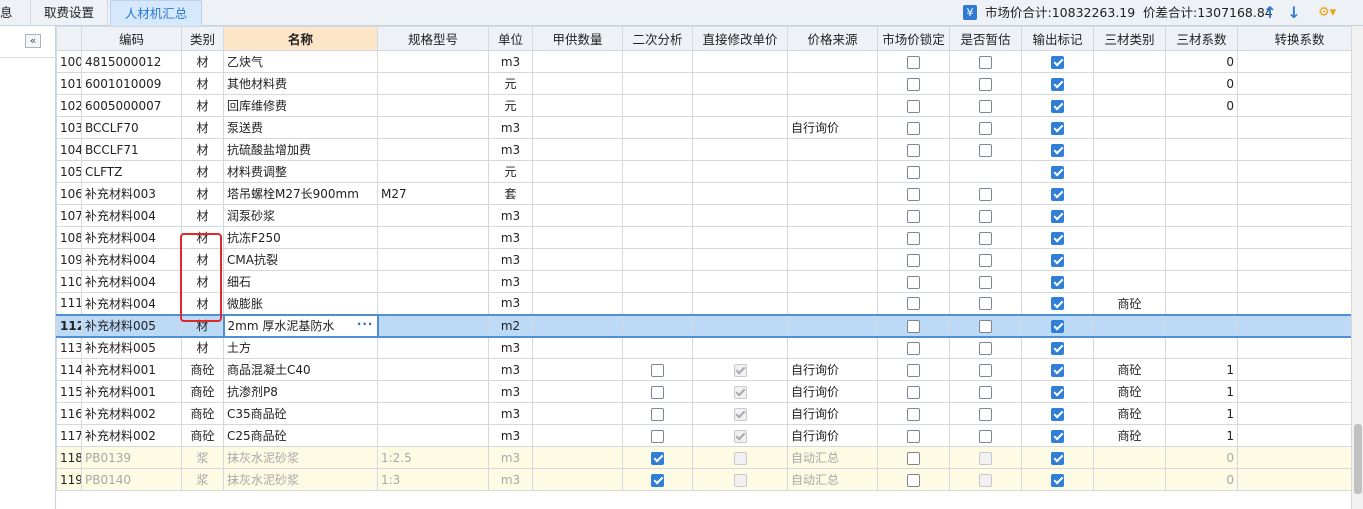 This screenshot has height=509, width=1363. I want to click on table-row: 113 补充材料005 材土方 m3, so click(703, 347).